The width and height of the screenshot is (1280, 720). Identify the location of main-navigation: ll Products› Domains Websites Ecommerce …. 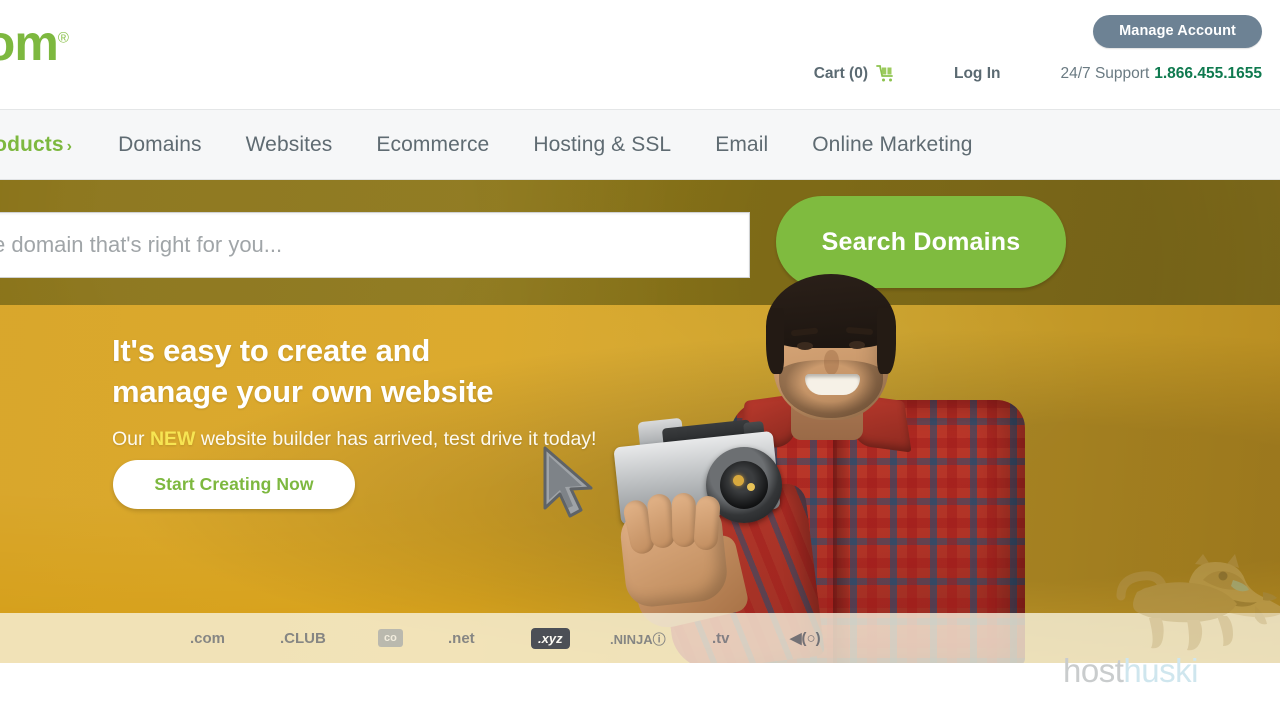
(640, 145).